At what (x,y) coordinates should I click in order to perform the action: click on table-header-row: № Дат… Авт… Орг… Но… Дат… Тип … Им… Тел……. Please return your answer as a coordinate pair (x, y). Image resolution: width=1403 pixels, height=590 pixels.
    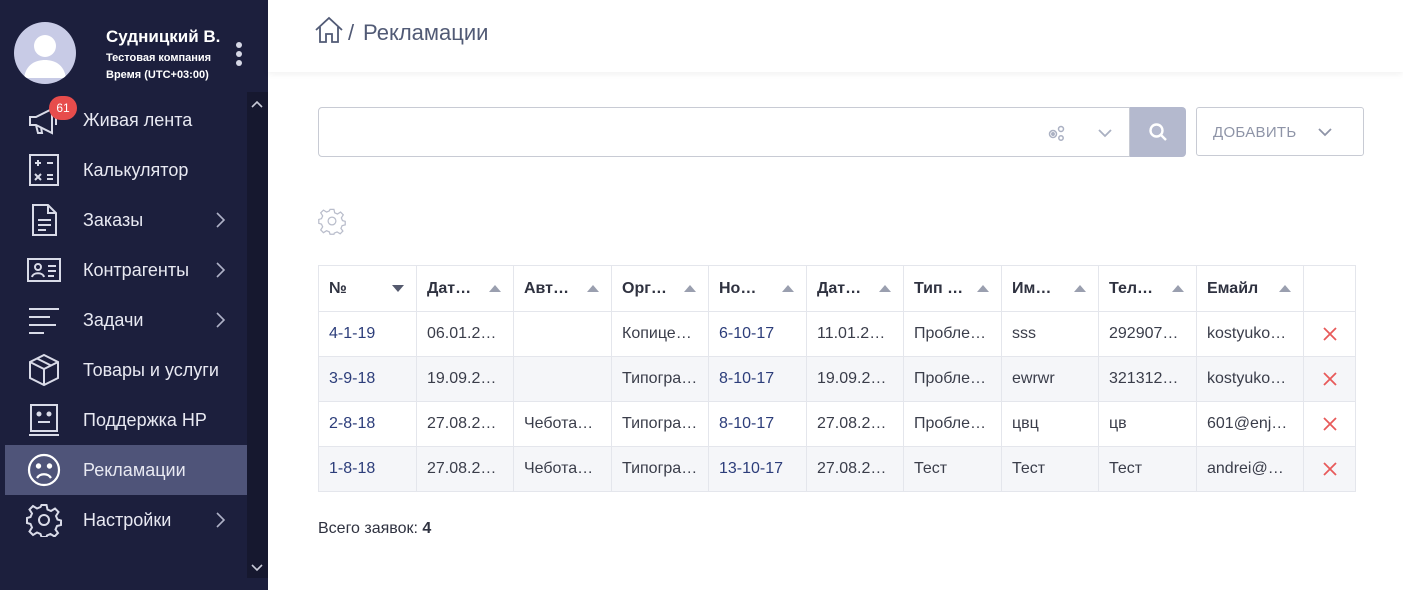
    Looking at the image, I should click on (837, 288).